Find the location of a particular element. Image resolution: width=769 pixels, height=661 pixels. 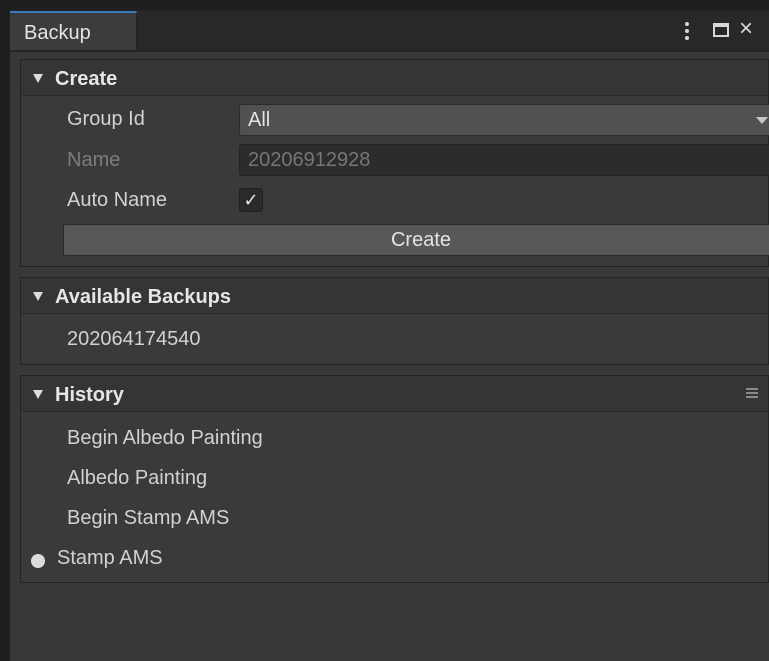

checkmark-icon: ✓ is located at coordinates (251, 200).